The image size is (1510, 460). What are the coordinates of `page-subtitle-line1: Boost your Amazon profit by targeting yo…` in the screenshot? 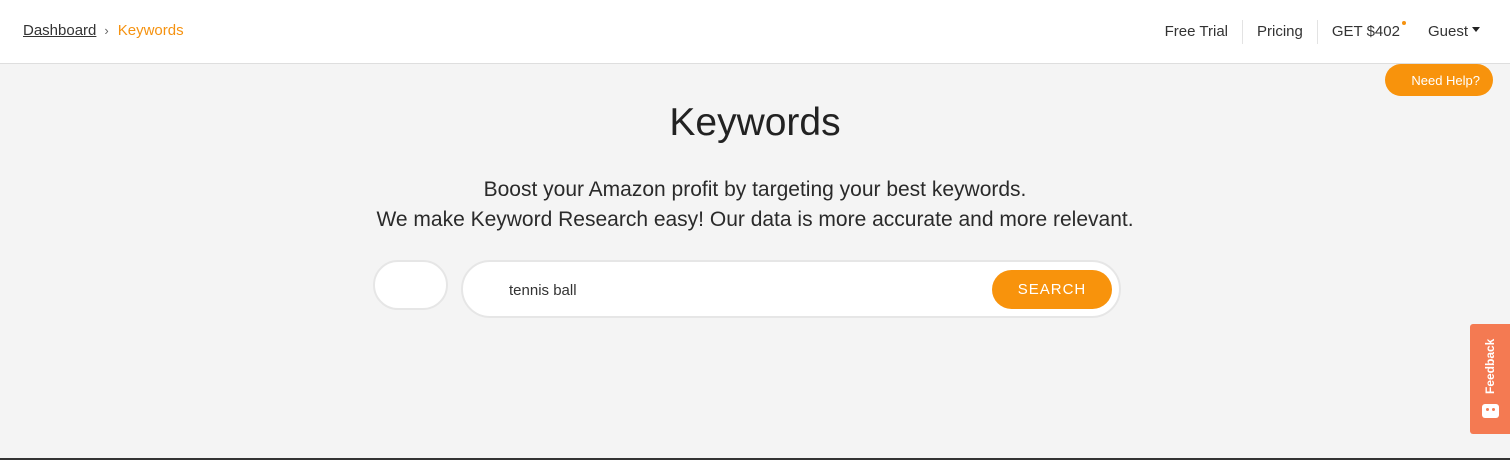 It's located at (755, 189).